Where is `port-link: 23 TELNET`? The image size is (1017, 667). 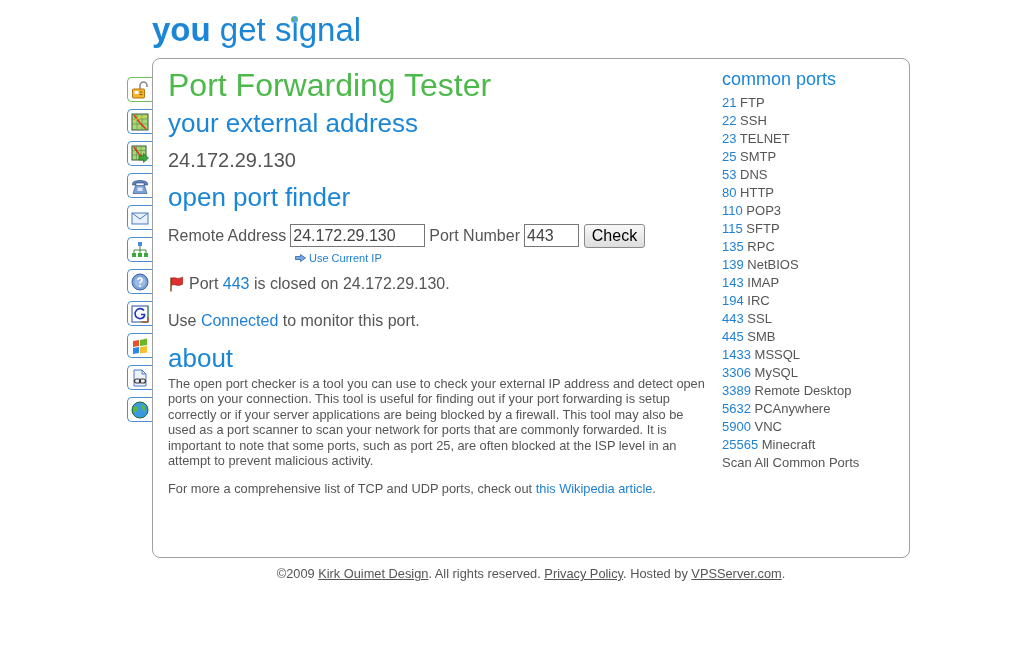
port-link: 23 TELNET is located at coordinates (756, 139).